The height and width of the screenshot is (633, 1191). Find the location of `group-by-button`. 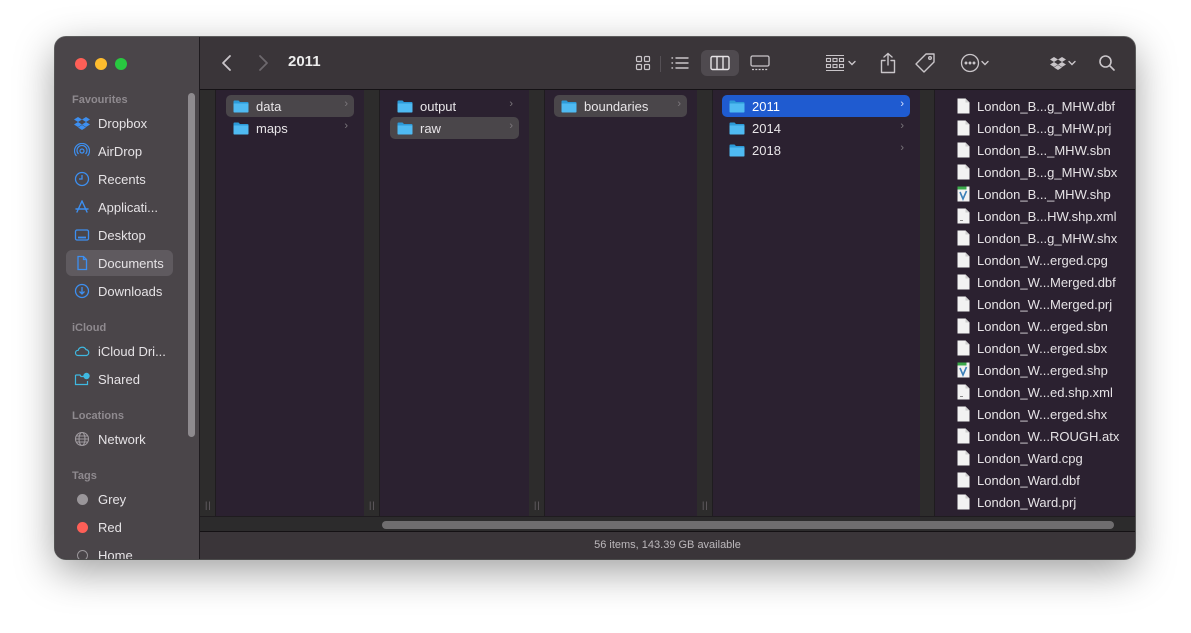

group-by-button is located at coordinates (841, 63).